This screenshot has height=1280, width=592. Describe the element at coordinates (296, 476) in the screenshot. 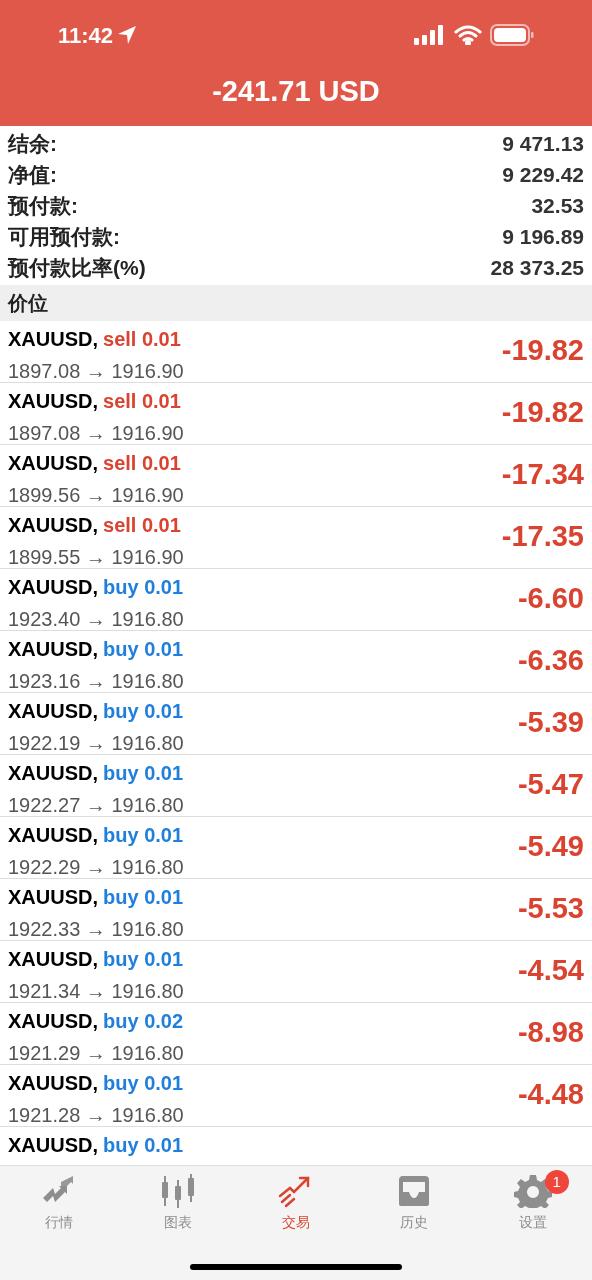

I see `position-row: XAUUSD, sell 0.01 1899.56 → 1916.90 -17.34` at that location.